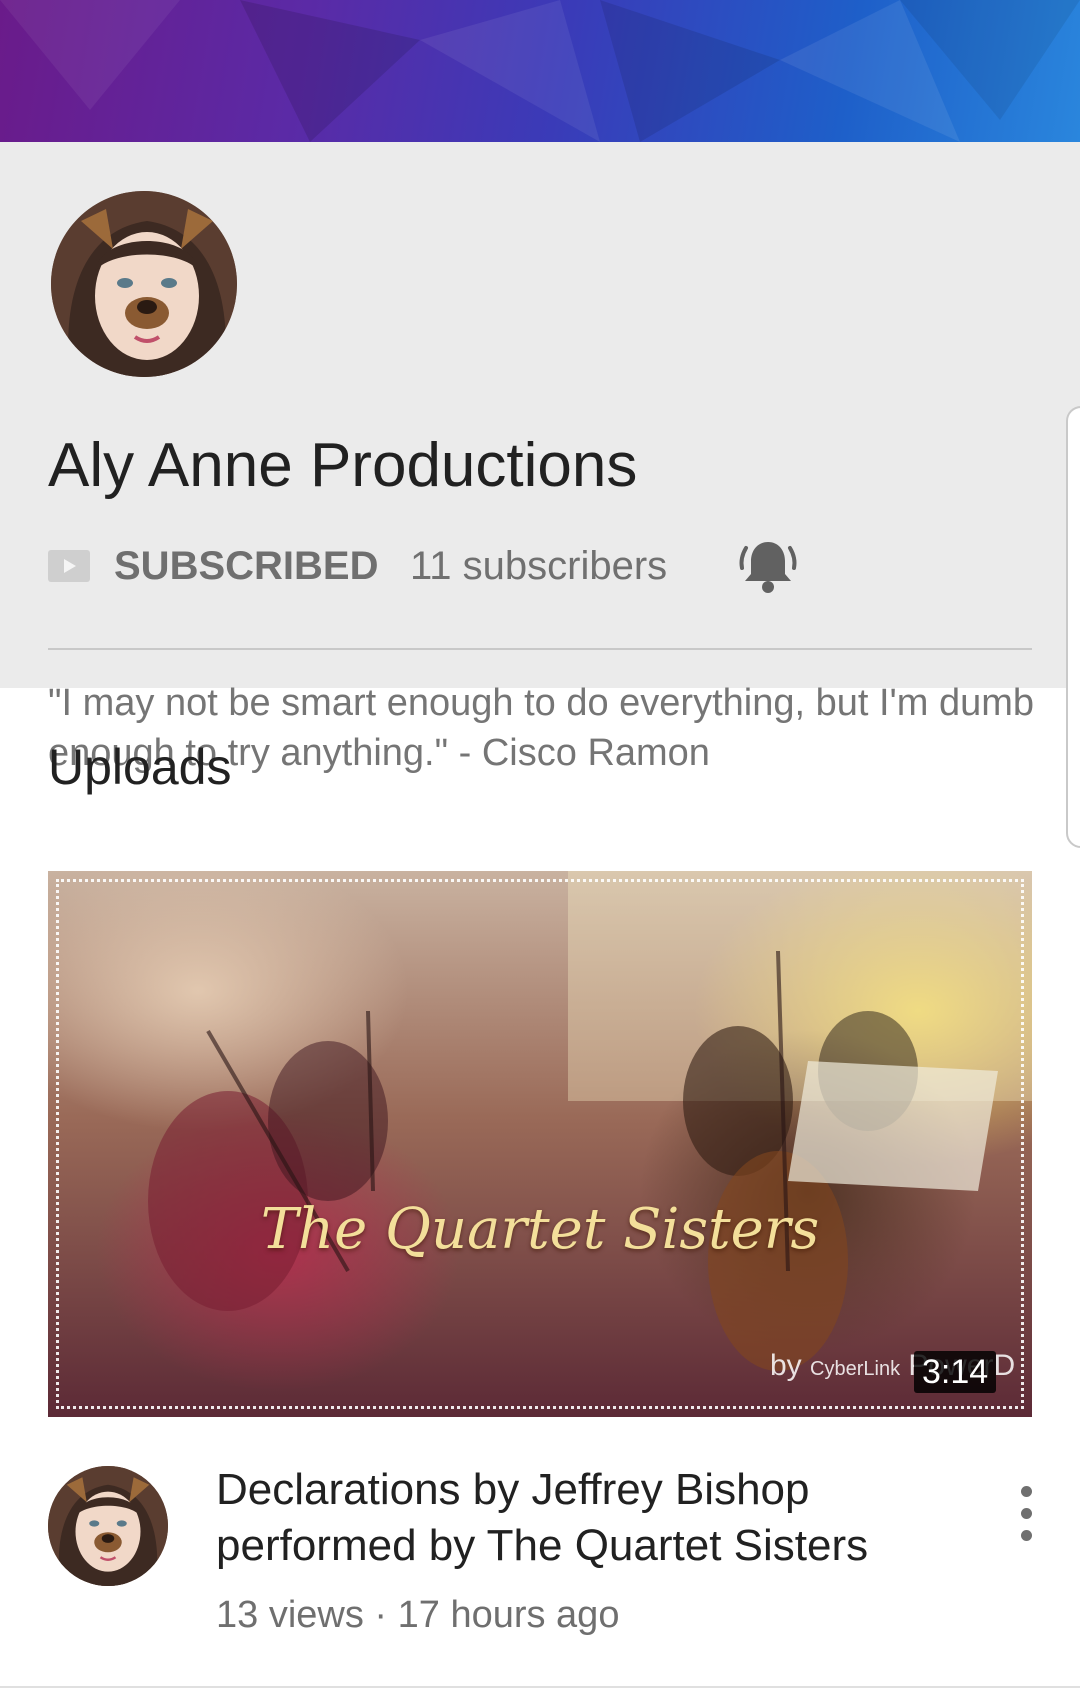  I want to click on avatar-image, so click(144, 284).